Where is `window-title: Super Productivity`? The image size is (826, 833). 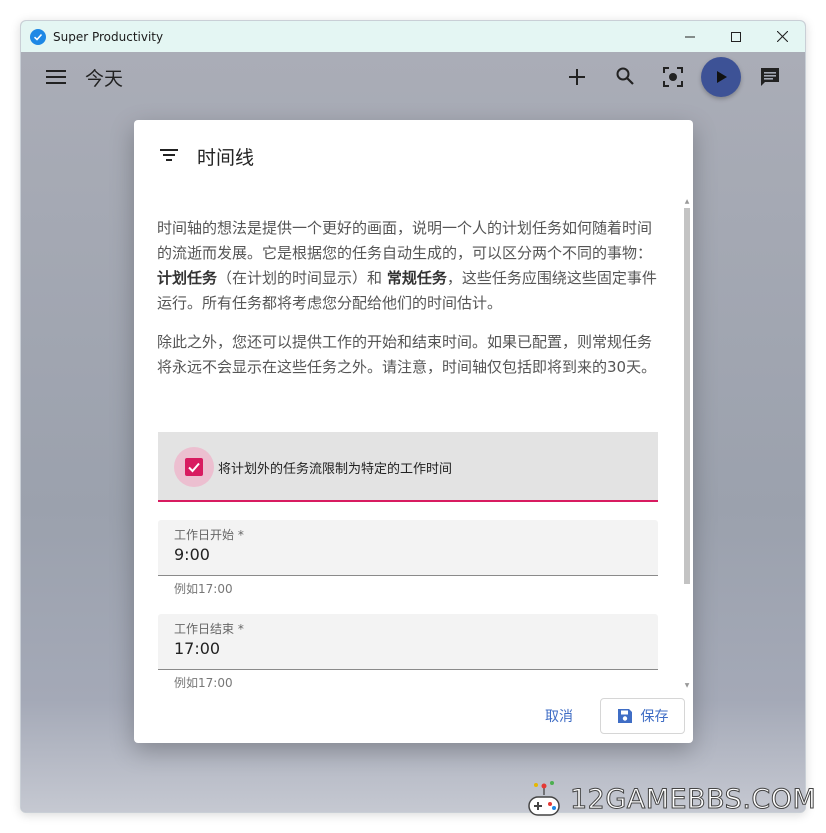
window-title: Super Productivity is located at coordinates (108, 36).